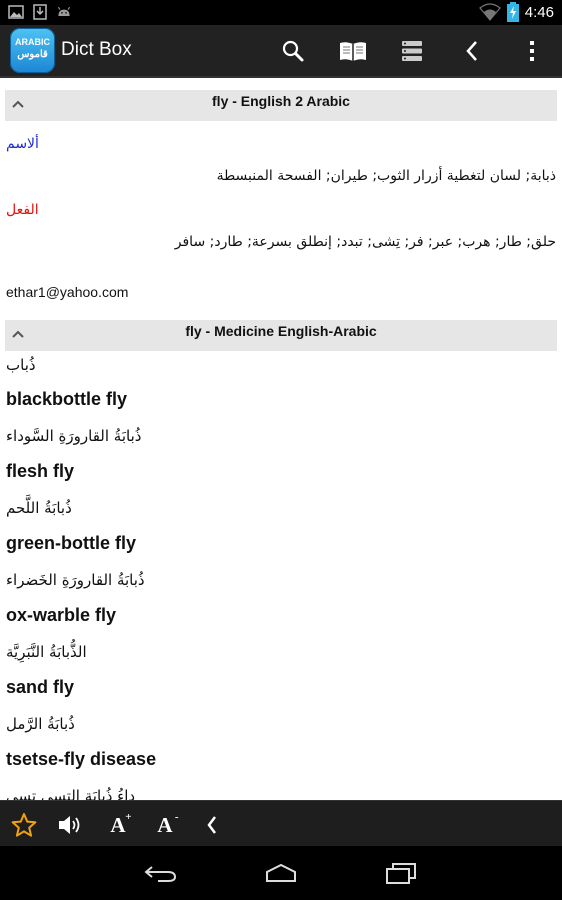 The height and width of the screenshot is (900, 562). What do you see at coordinates (21, 365) in the screenshot?
I see `translation: ذُباب` at bounding box center [21, 365].